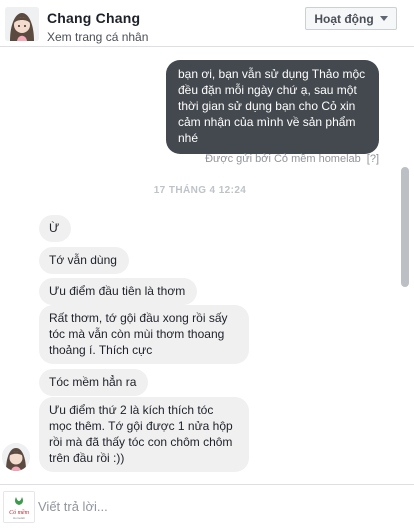 The image size is (414, 529). What do you see at coordinates (118, 291) in the screenshot?
I see `received-message: Ưu điểm đầu tiên là thơm` at bounding box center [118, 291].